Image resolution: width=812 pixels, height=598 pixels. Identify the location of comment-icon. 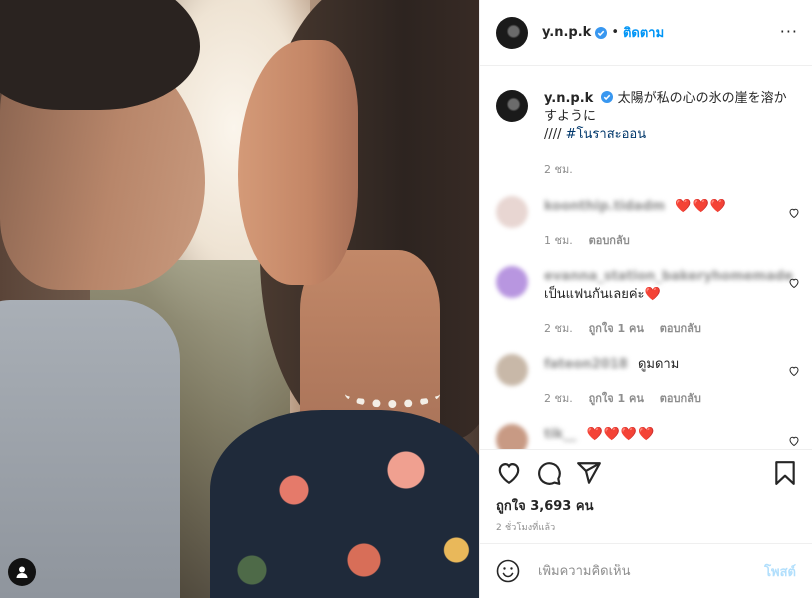
(549, 473).